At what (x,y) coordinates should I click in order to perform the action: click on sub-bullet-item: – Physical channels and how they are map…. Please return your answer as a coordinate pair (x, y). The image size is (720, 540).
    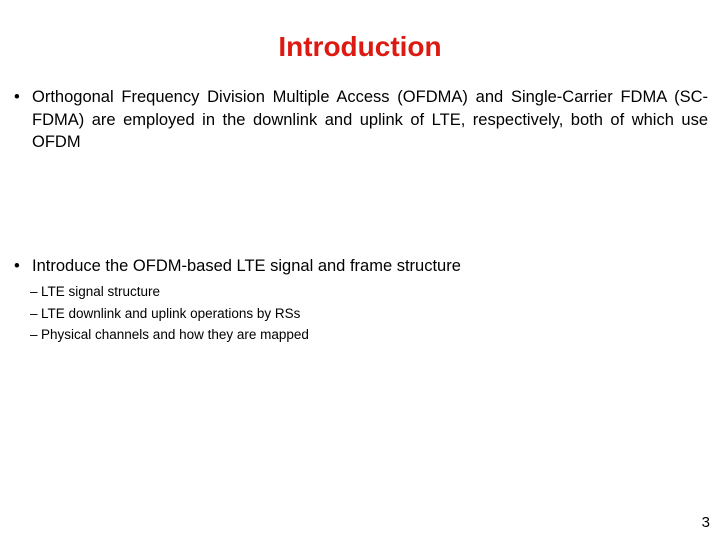
    Looking at the image, I should click on (340, 335).